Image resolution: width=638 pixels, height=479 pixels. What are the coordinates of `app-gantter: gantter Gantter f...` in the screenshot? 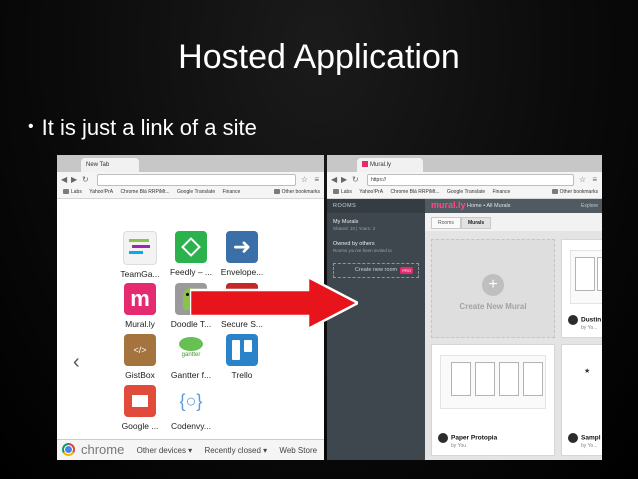 It's located at (191, 357).